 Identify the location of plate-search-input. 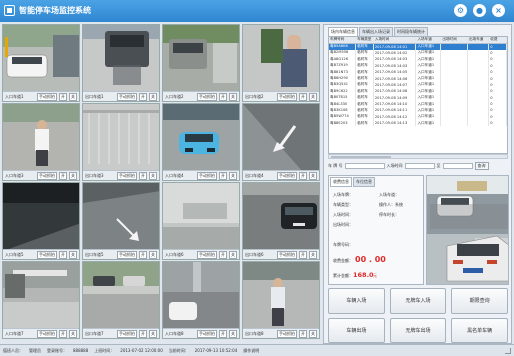
(364, 165).